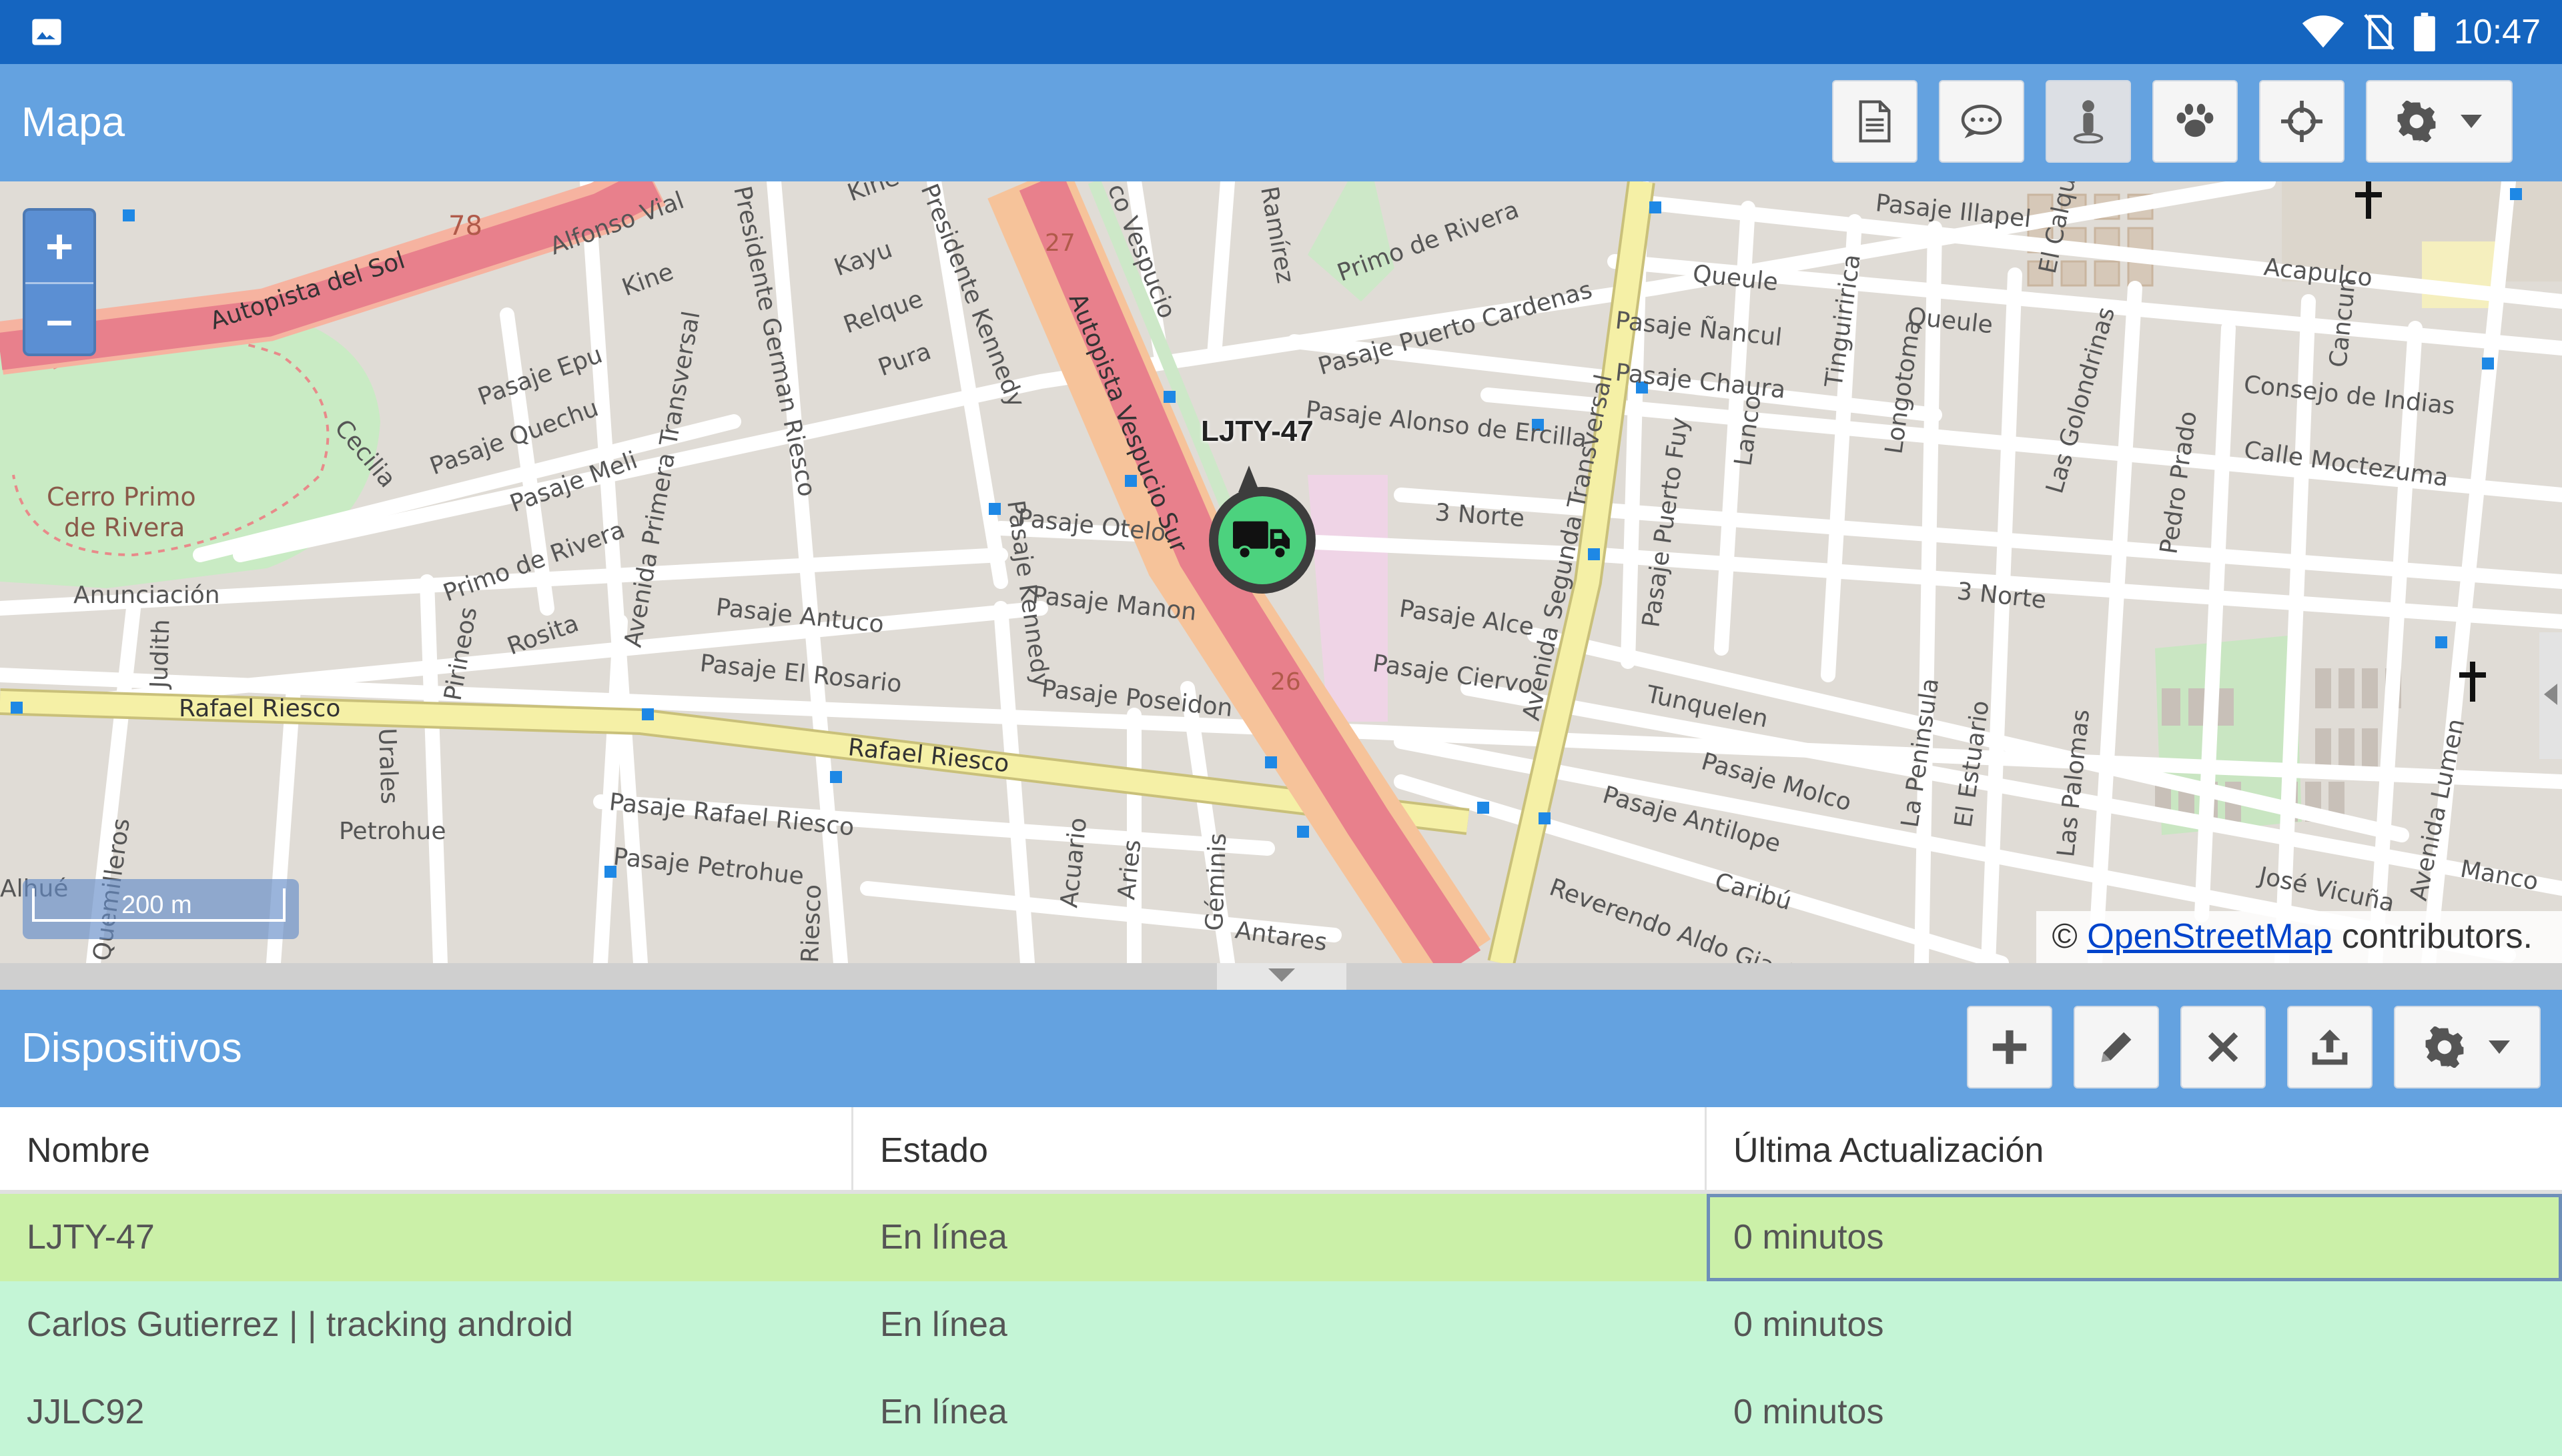 The height and width of the screenshot is (1456, 2562). I want to click on person-pin-icon, so click(2088, 121).